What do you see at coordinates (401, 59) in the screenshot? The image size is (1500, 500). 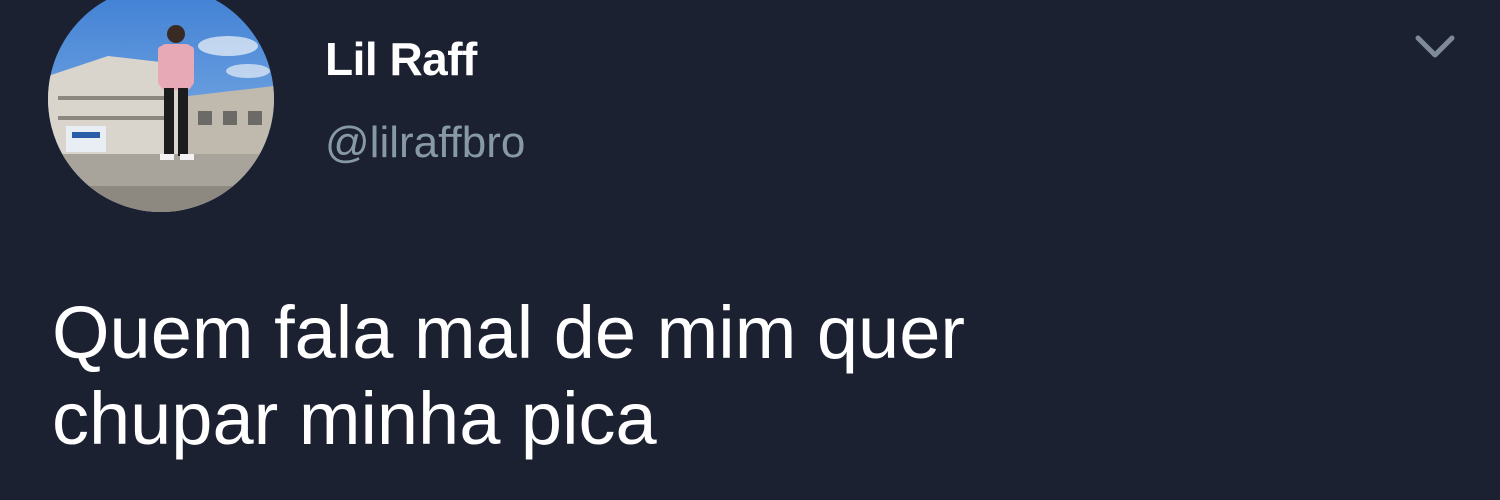 I see `display-name: Lil Raff` at bounding box center [401, 59].